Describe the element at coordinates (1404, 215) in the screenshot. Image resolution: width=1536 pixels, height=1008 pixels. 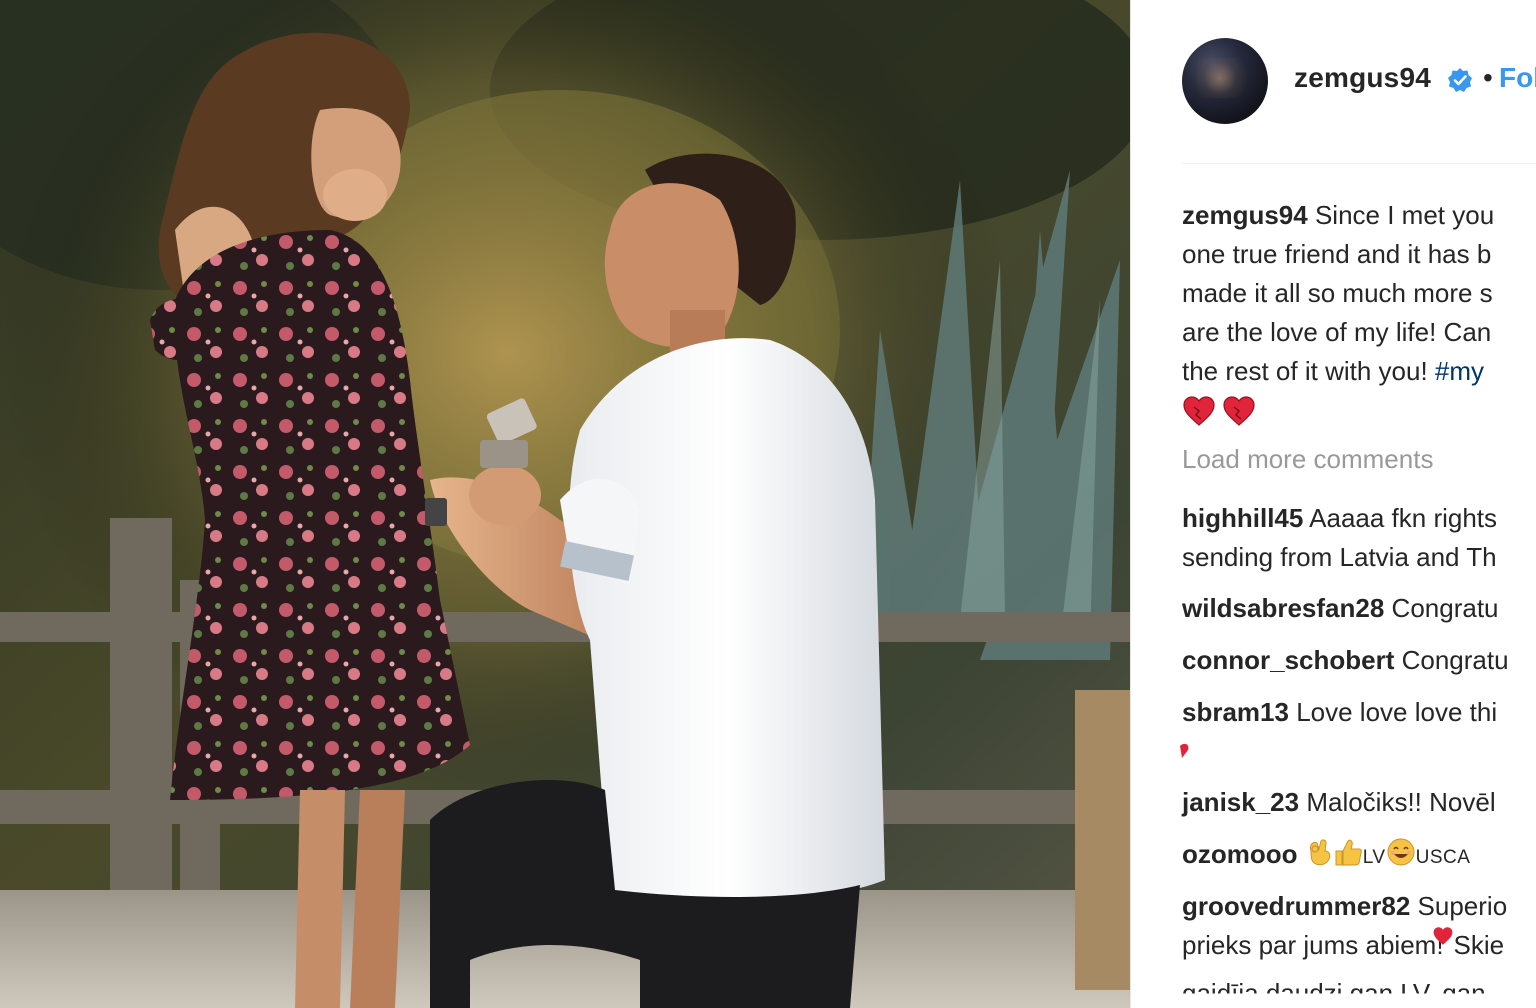
I see `caption-line-1: Since I met you` at that location.